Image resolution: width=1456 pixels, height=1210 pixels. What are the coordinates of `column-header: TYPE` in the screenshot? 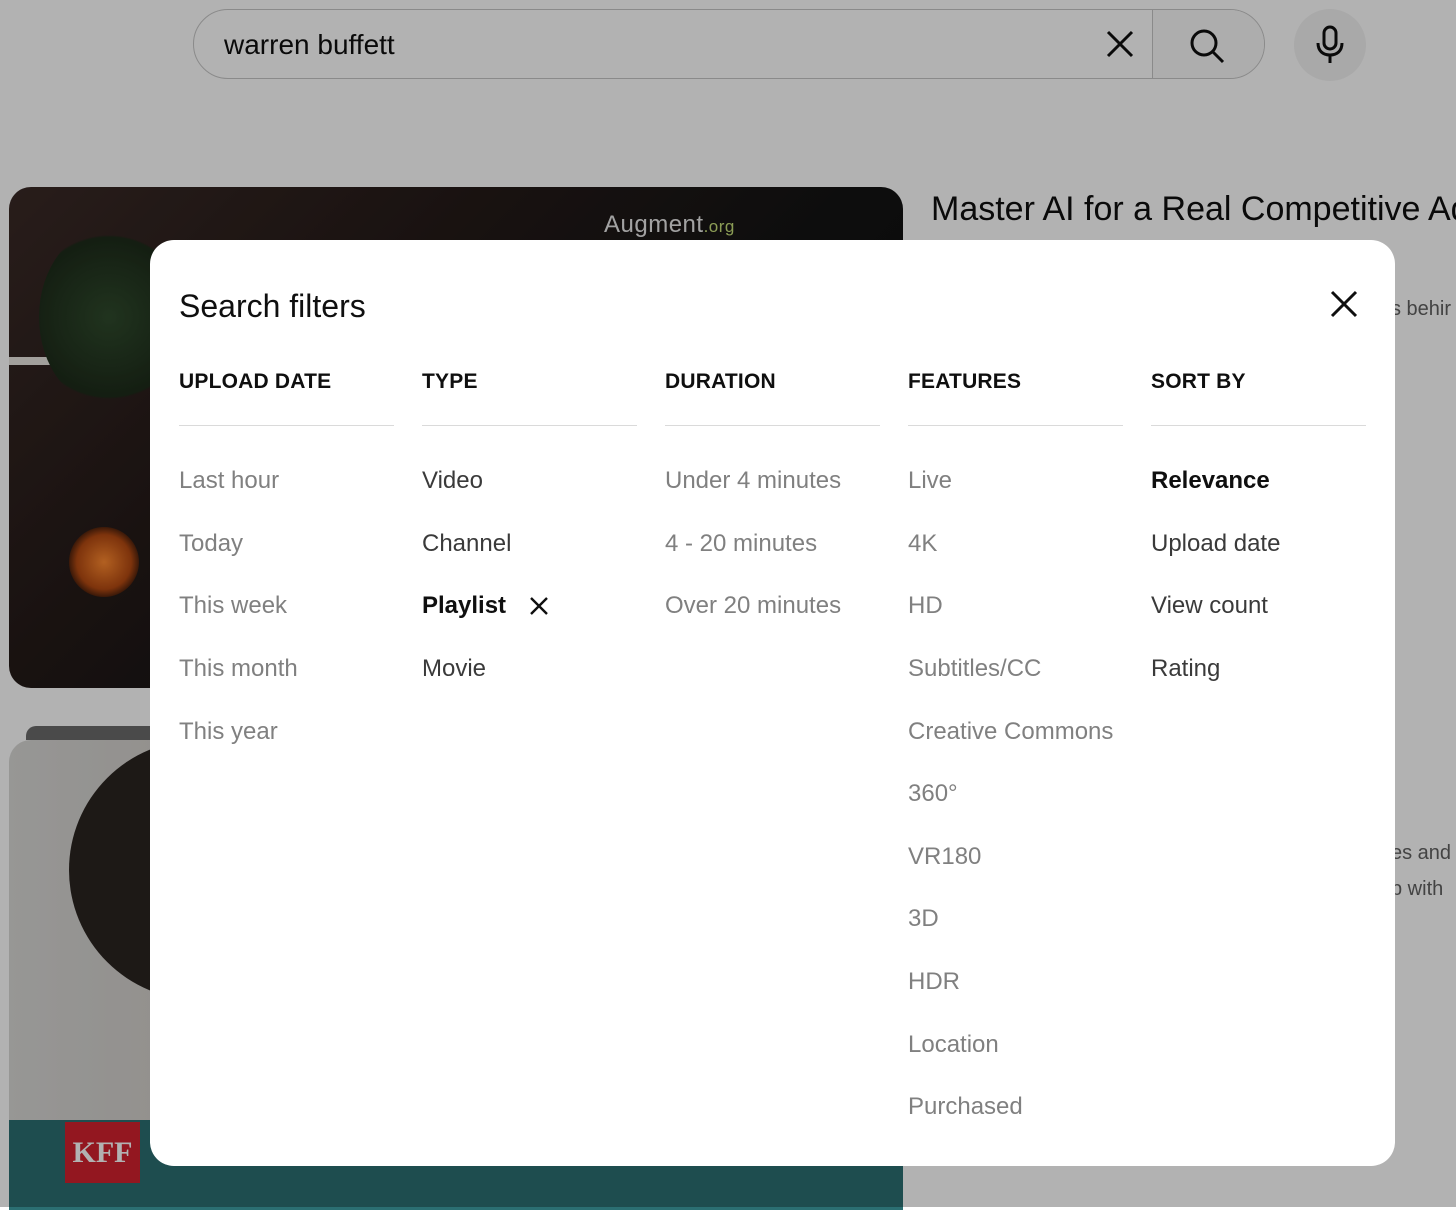 It's located at (529, 397).